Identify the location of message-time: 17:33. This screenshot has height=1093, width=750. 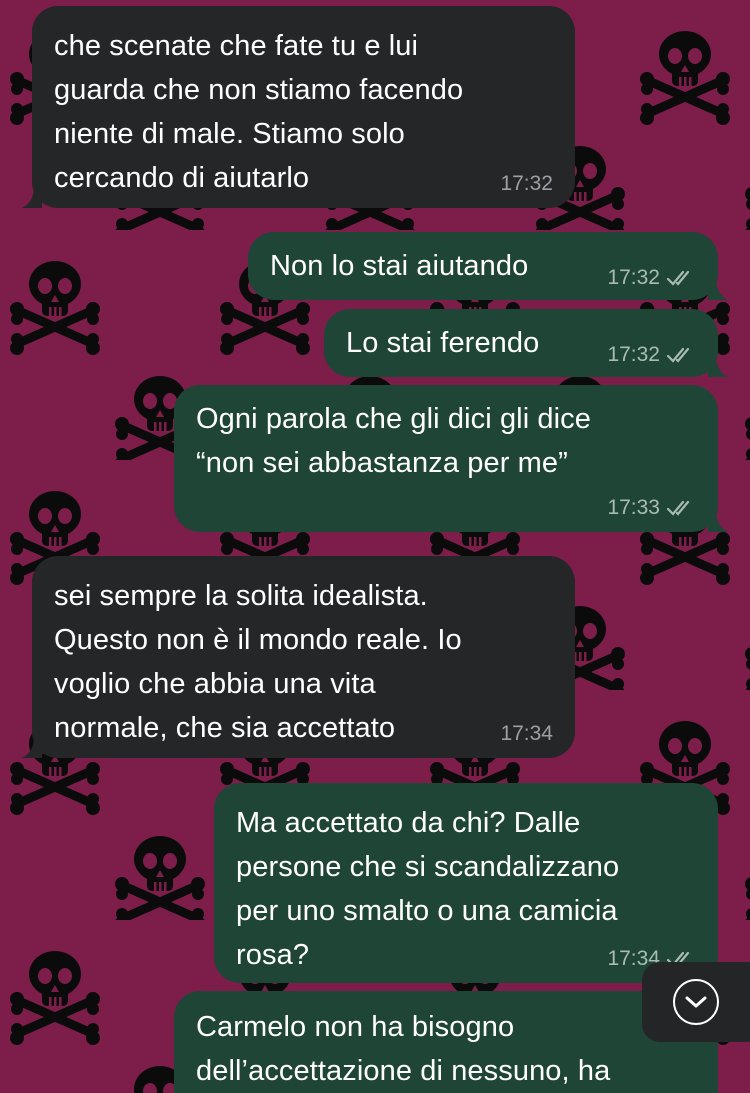
(633, 507).